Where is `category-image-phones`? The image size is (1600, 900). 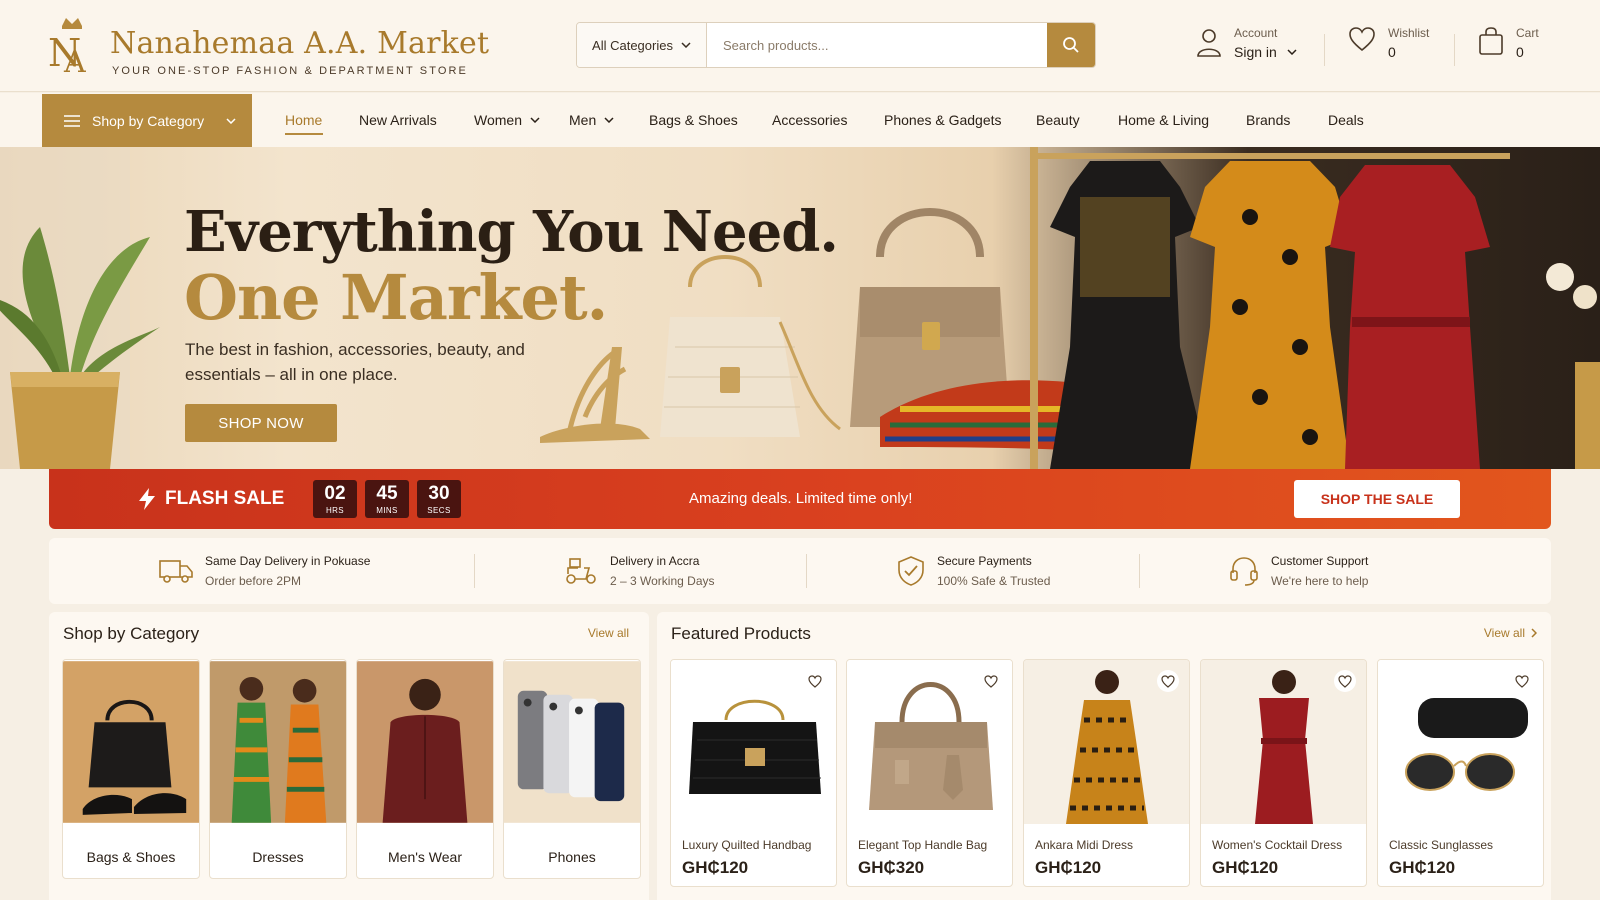 category-image-phones is located at coordinates (572, 742).